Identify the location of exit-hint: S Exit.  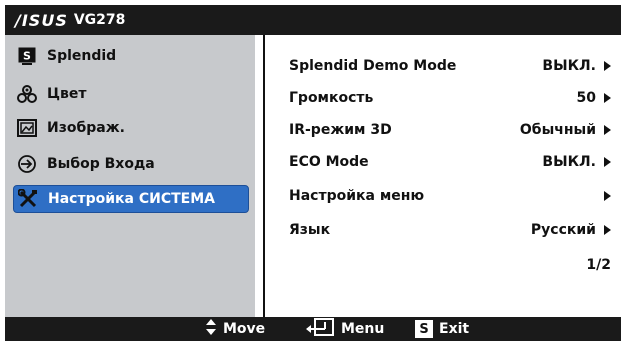
(442, 329).